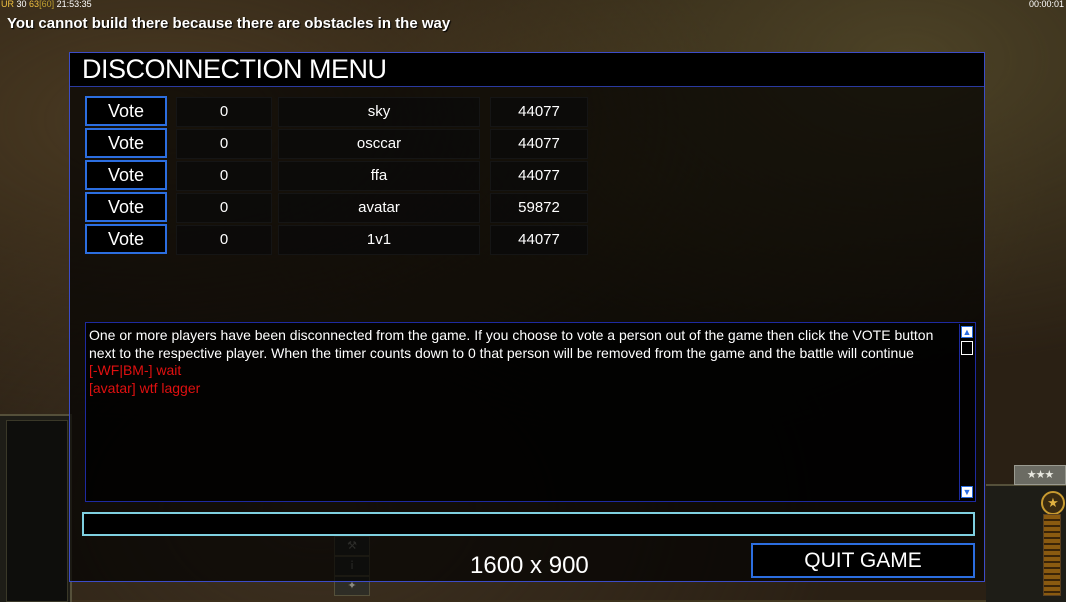 This screenshot has height=602, width=1066. Describe the element at coordinates (234, 69) in the screenshot. I see `dialog-title: DISCONNECTION MENU` at that location.